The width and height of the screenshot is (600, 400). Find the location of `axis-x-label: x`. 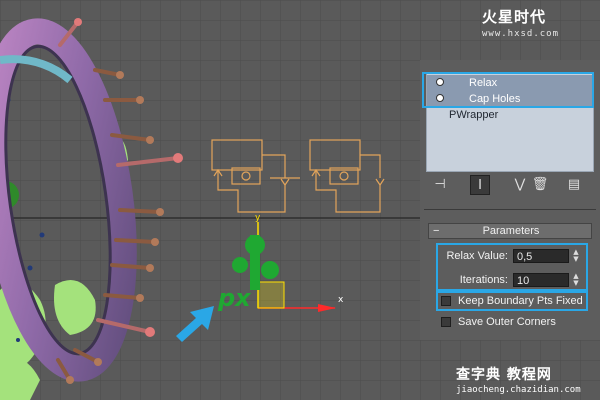

axis-x-label: x is located at coordinates (341, 300).